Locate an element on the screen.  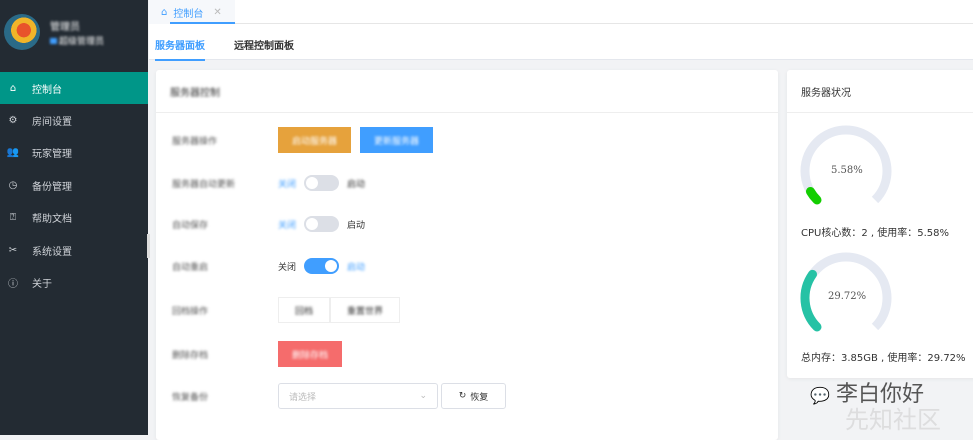
refresh-icon: ↻ is located at coordinates (462, 396).